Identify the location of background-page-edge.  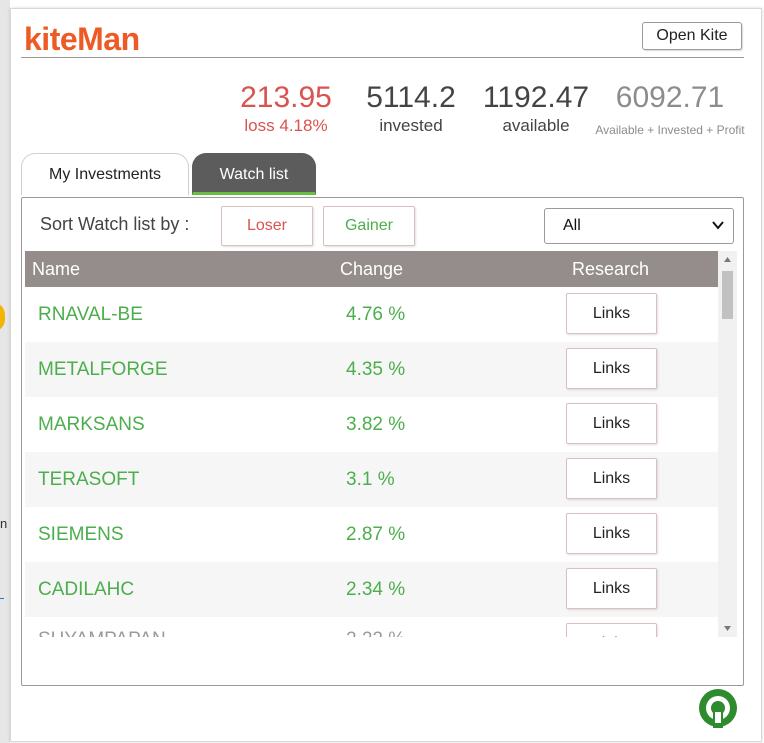
(5, 371).